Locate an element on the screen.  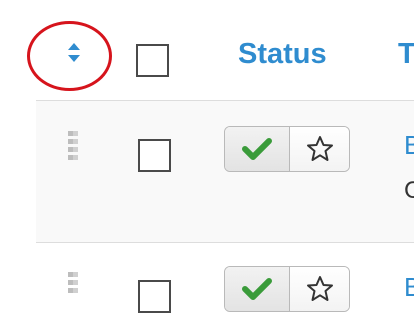
item-title-link: B is located at coordinates (409, 145).